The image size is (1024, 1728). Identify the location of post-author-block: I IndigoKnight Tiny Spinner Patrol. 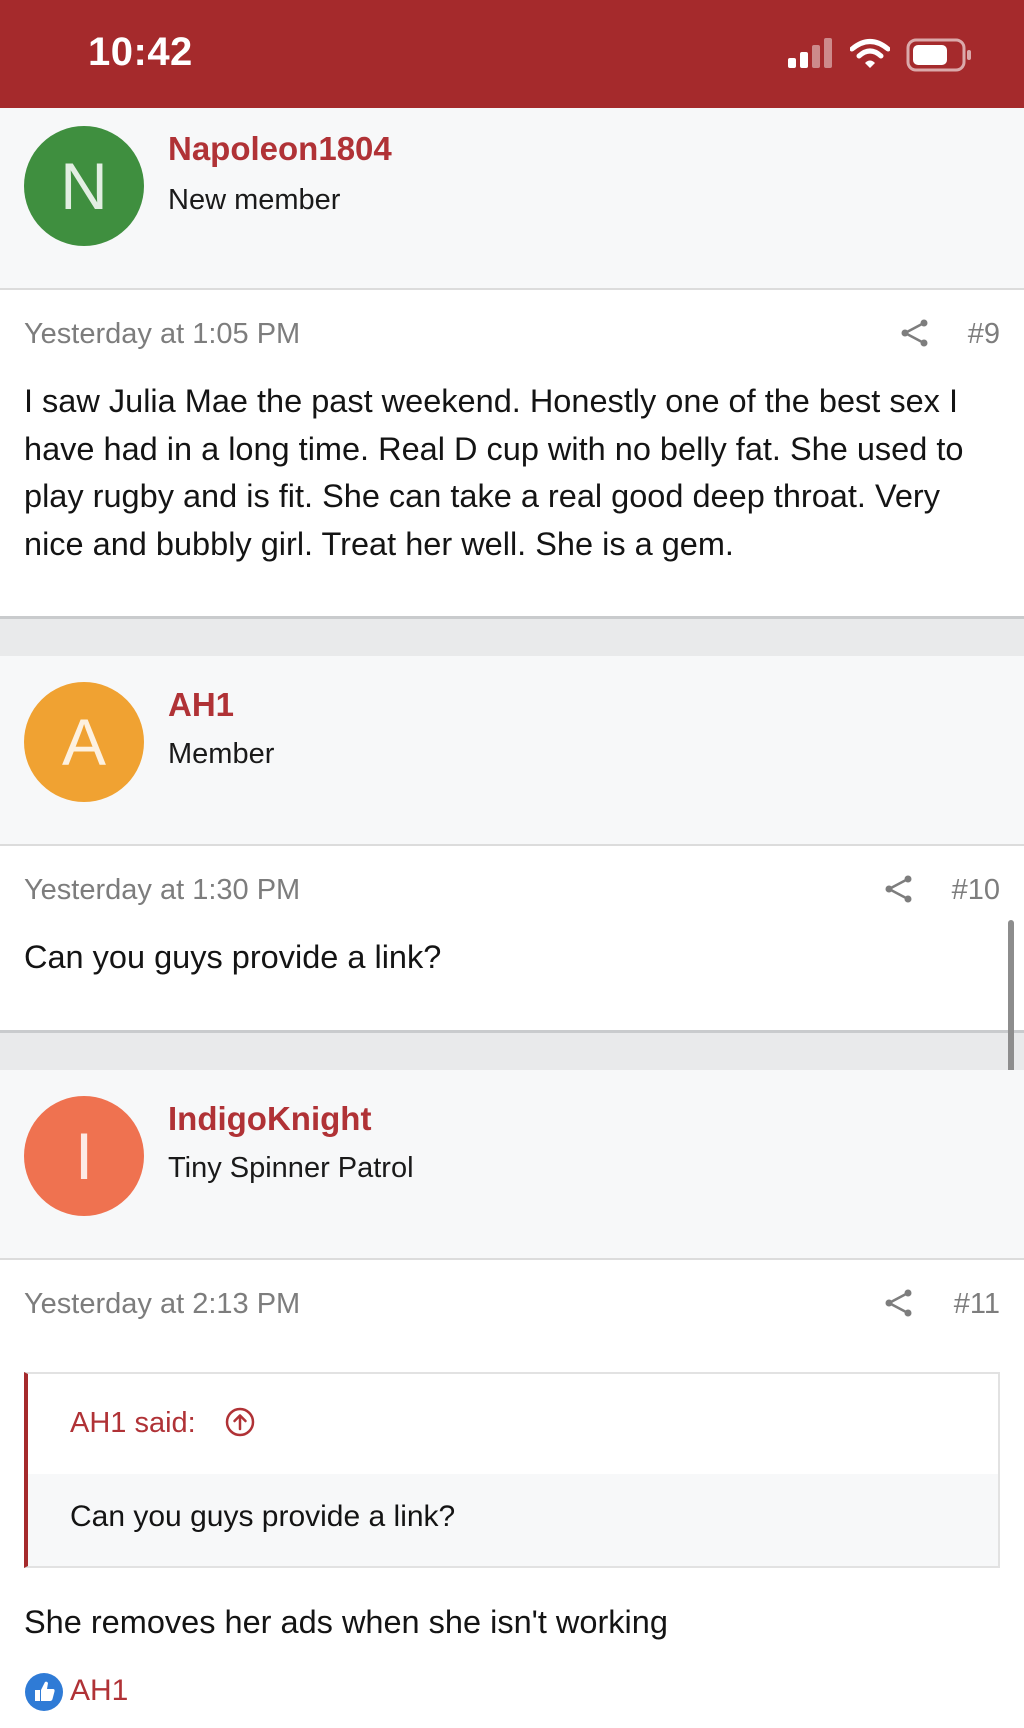
(512, 1165).